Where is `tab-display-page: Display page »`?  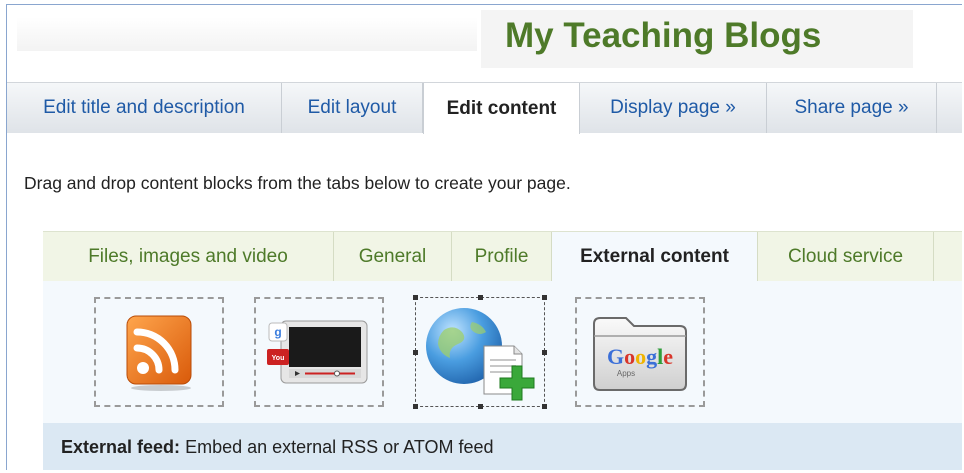 tab-display-page: Display page » is located at coordinates (673, 108).